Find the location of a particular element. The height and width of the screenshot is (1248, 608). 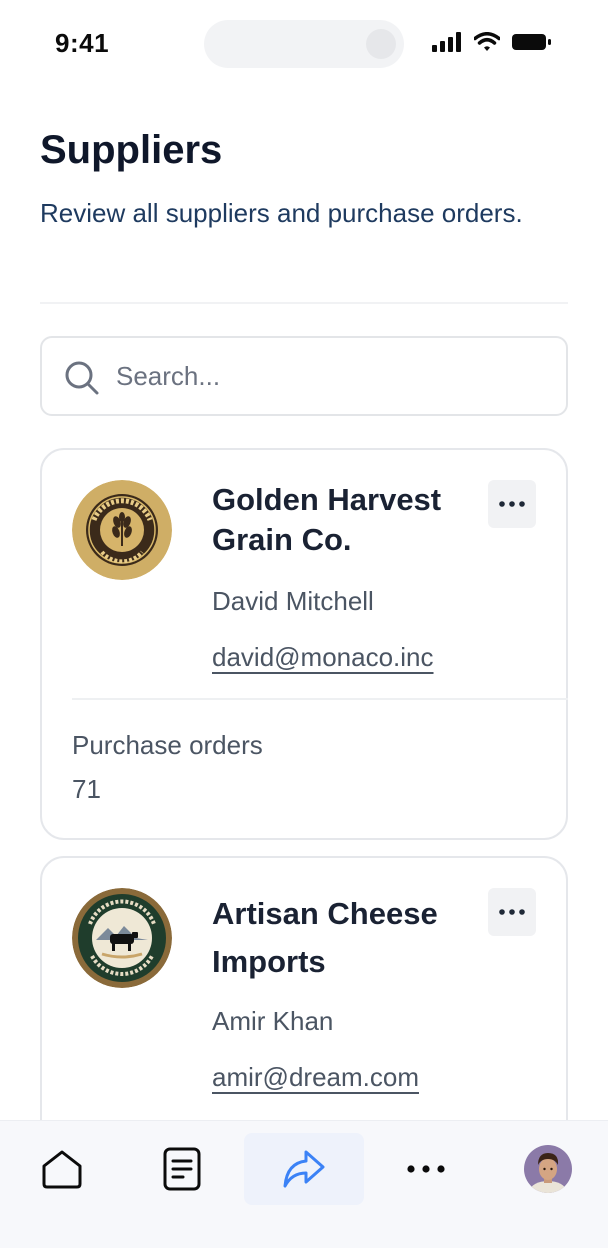

nav-home is located at coordinates (62, 1169).